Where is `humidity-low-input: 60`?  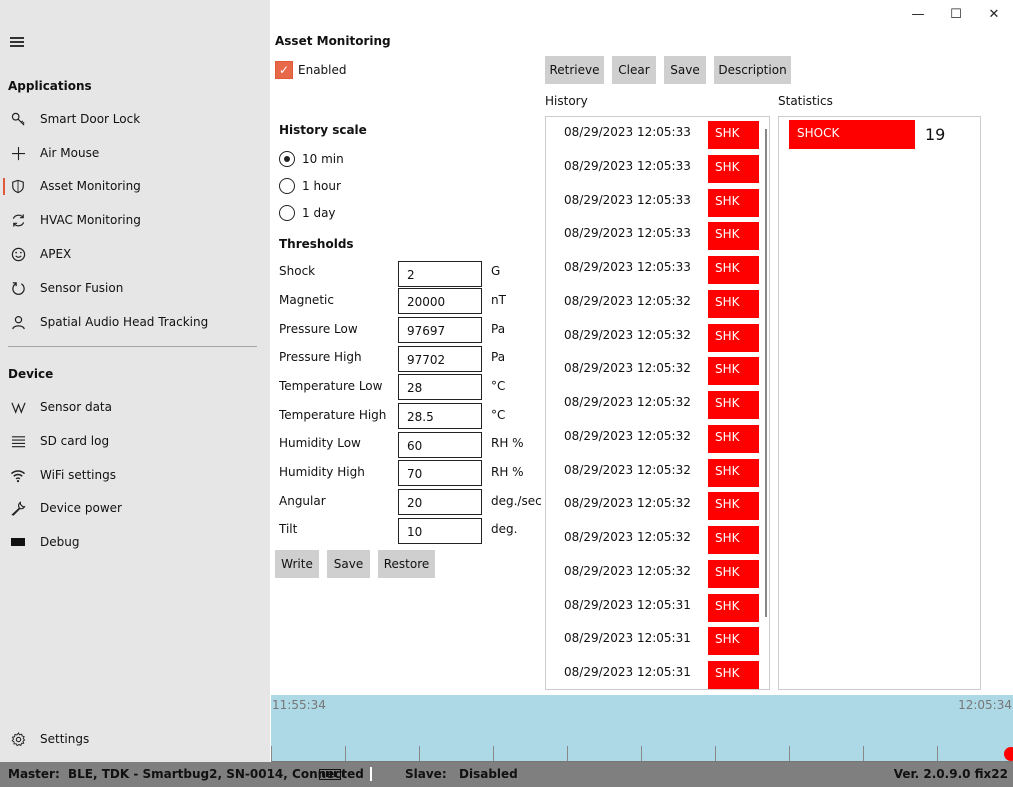 humidity-low-input: 60 is located at coordinates (440, 445).